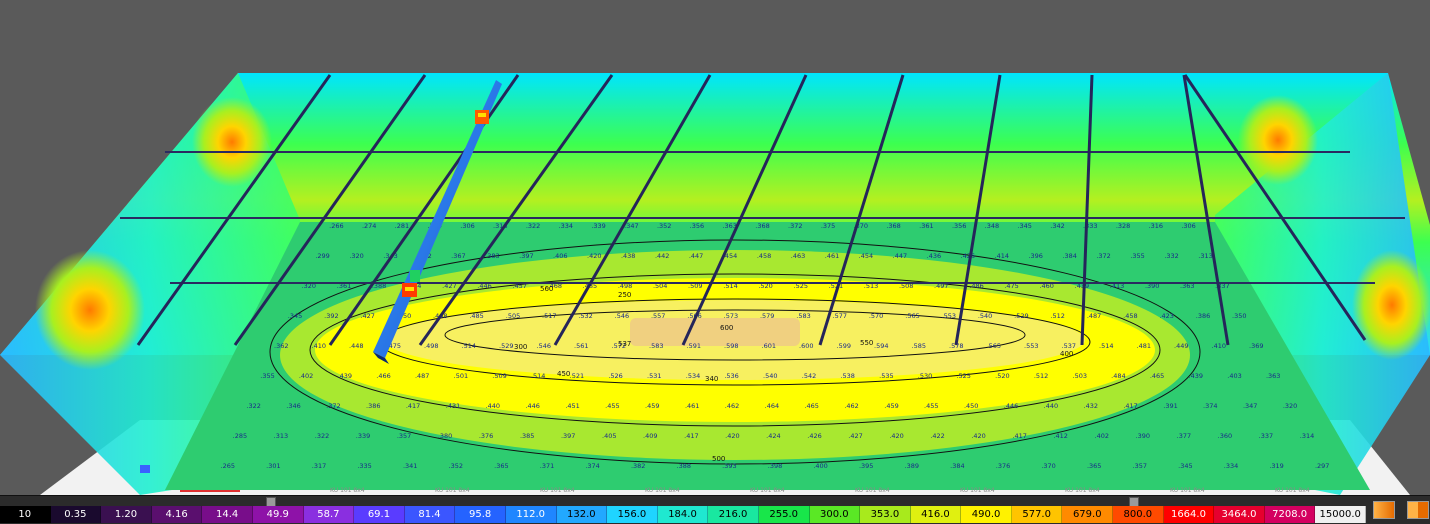 Image resolution: width=1430 pixels, height=524 pixels. Describe the element at coordinates (1035, 256) in the screenshot. I see `illuminance-value: .396` at that location.